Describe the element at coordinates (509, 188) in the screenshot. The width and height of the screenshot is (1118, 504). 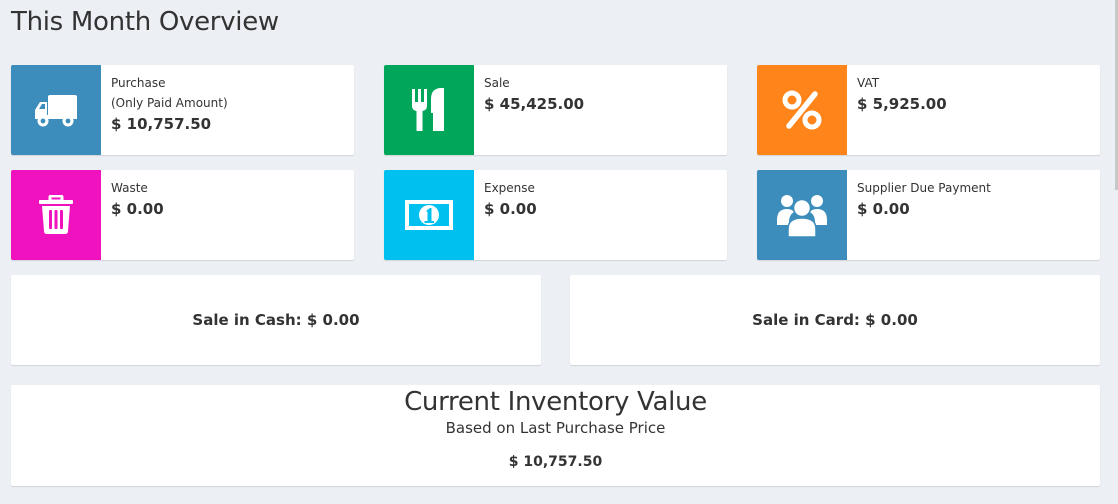
I see `info-label: Expense` at that location.